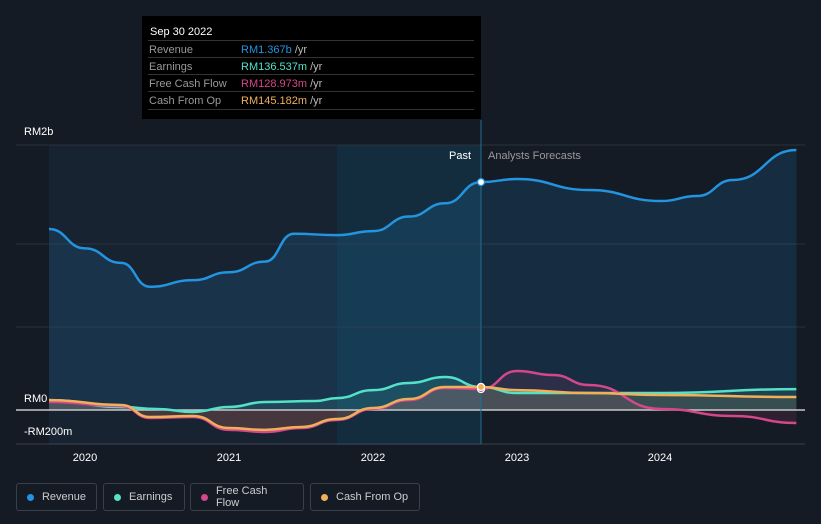 The height and width of the screenshot is (524, 821). I want to click on legend-cash-from-op: Cash From Op, so click(365, 497).